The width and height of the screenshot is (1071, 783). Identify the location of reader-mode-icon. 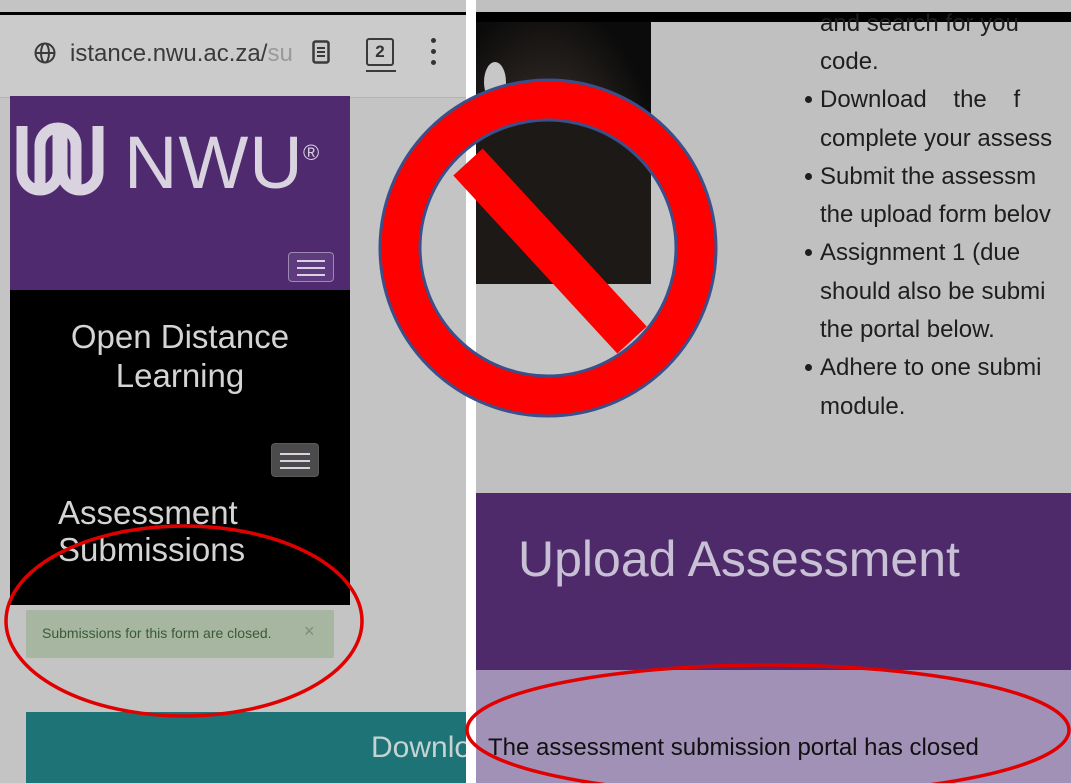
(321, 52).